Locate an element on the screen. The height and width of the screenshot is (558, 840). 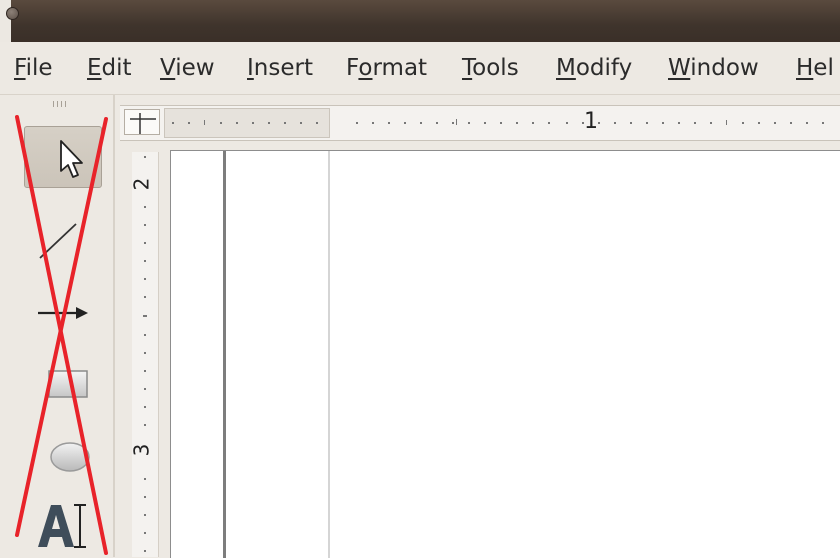
menu-file: File is located at coordinates (33, 68).